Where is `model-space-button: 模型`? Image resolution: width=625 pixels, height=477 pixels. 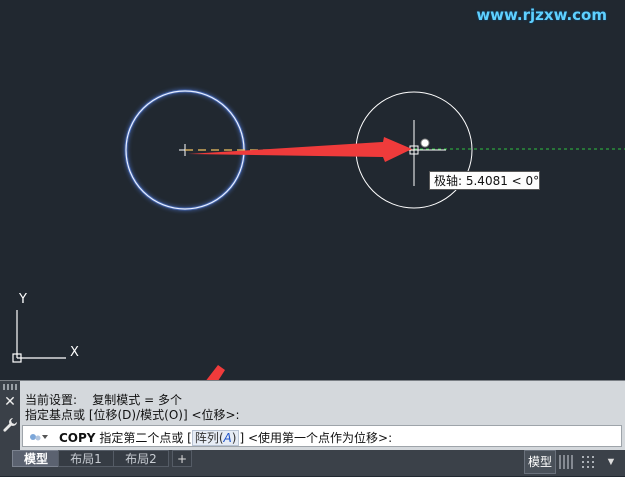 model-space-button: 模型 is located at coordinates (540, 462).